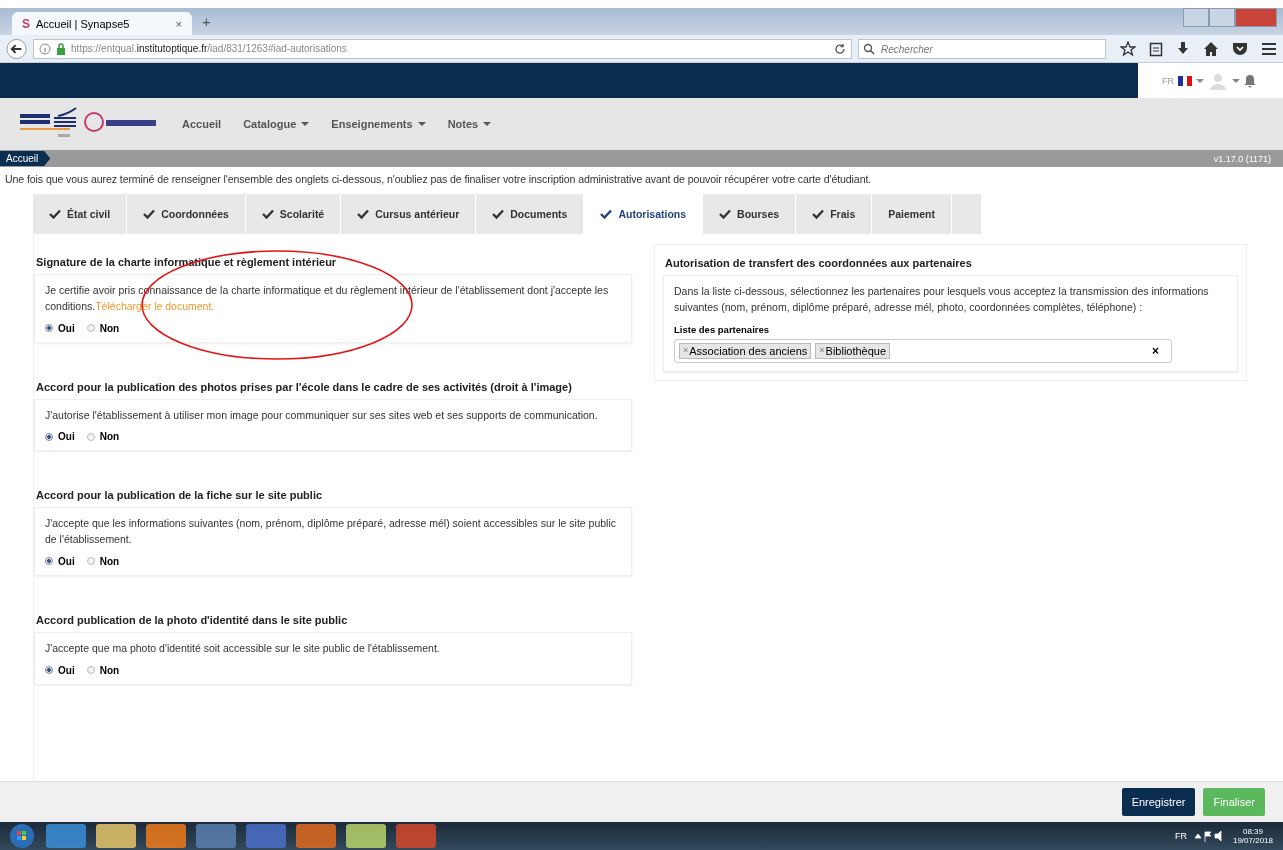 Image resolution: width=1283 pixels, height=850 pixels. What do you see at coordinates (1269, 48) in the screenshot?
I see `menu-icon` at bounding box center [1269, 48].